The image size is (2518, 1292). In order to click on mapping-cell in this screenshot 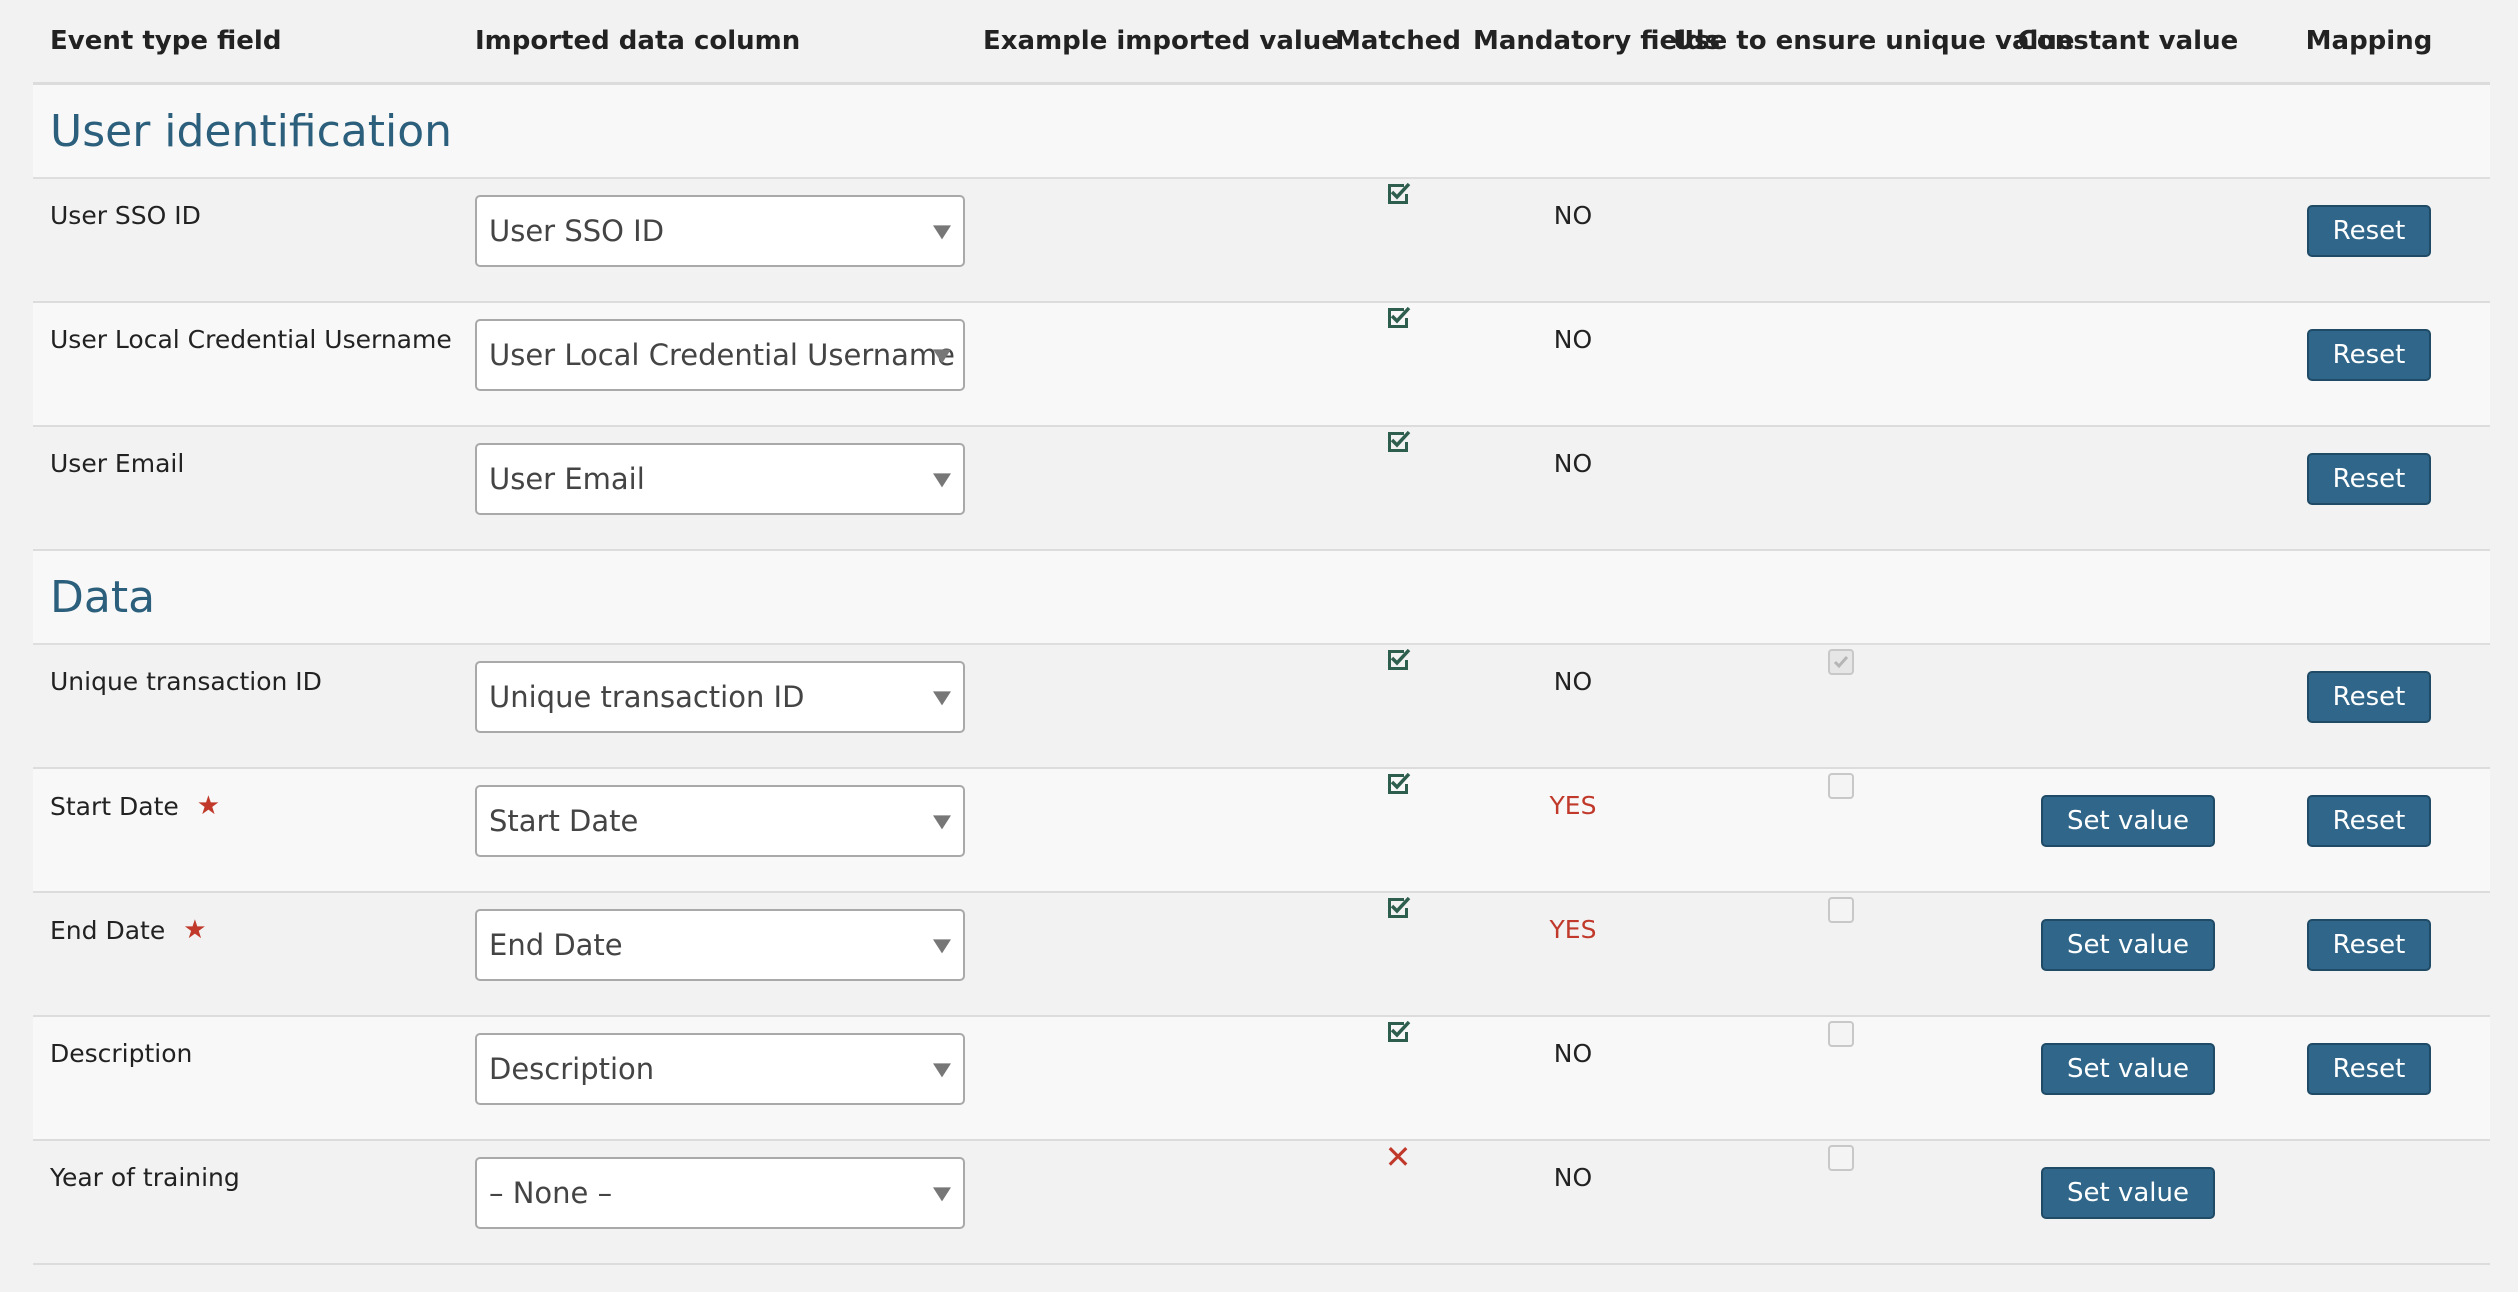, I will do `click(2369, 1202)`.